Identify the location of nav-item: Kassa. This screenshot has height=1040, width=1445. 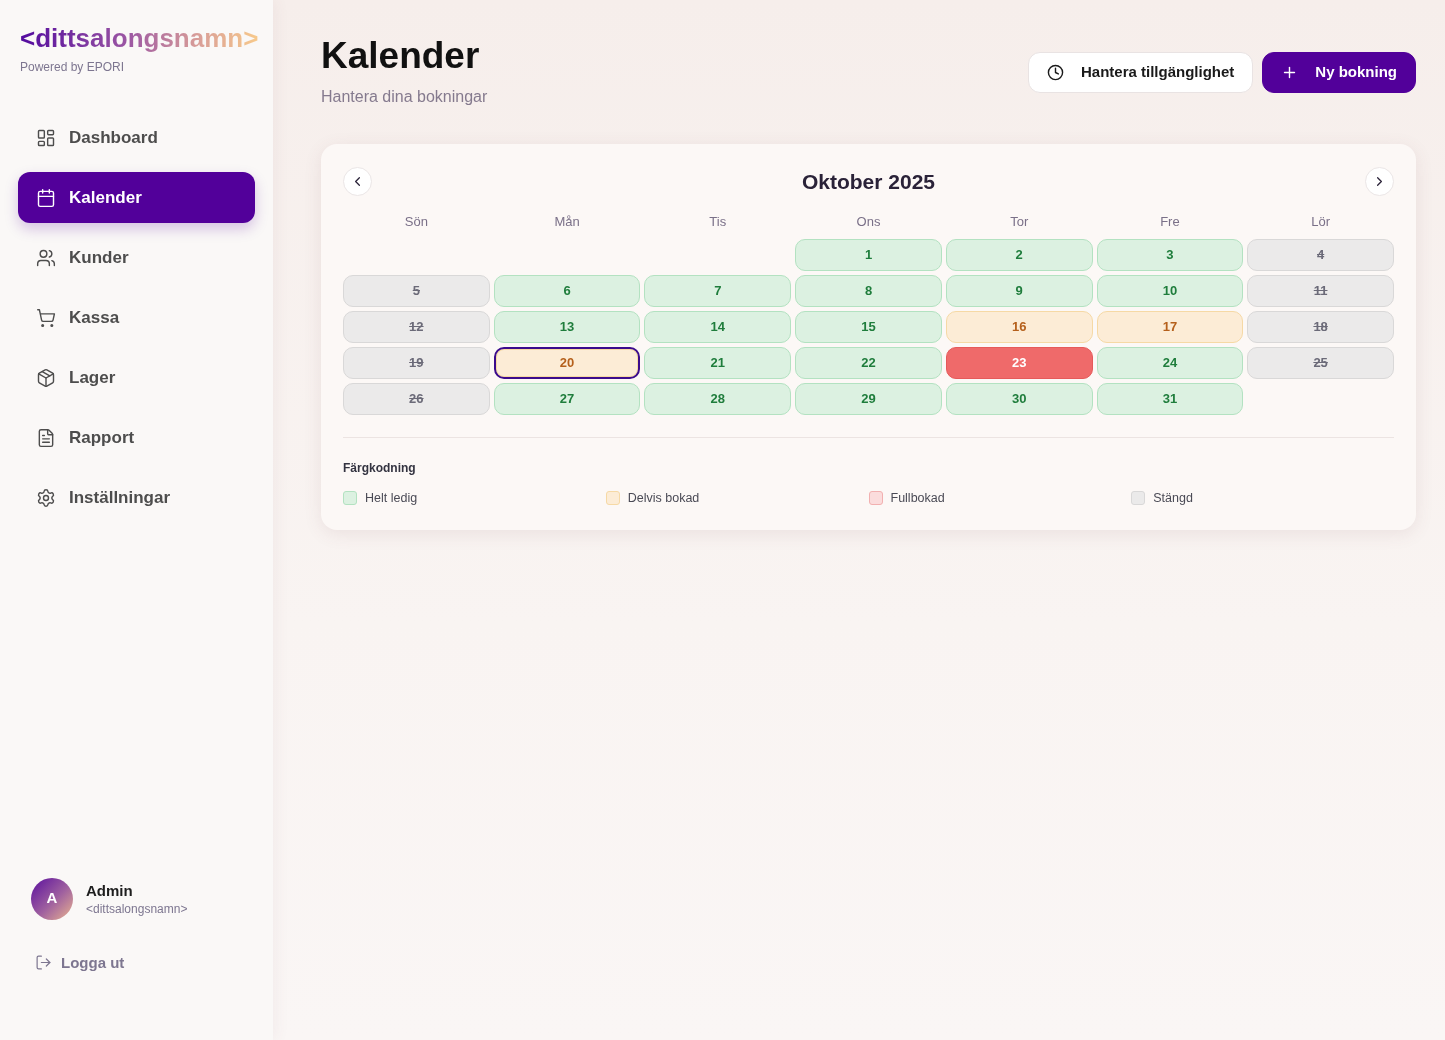
(136, 317).